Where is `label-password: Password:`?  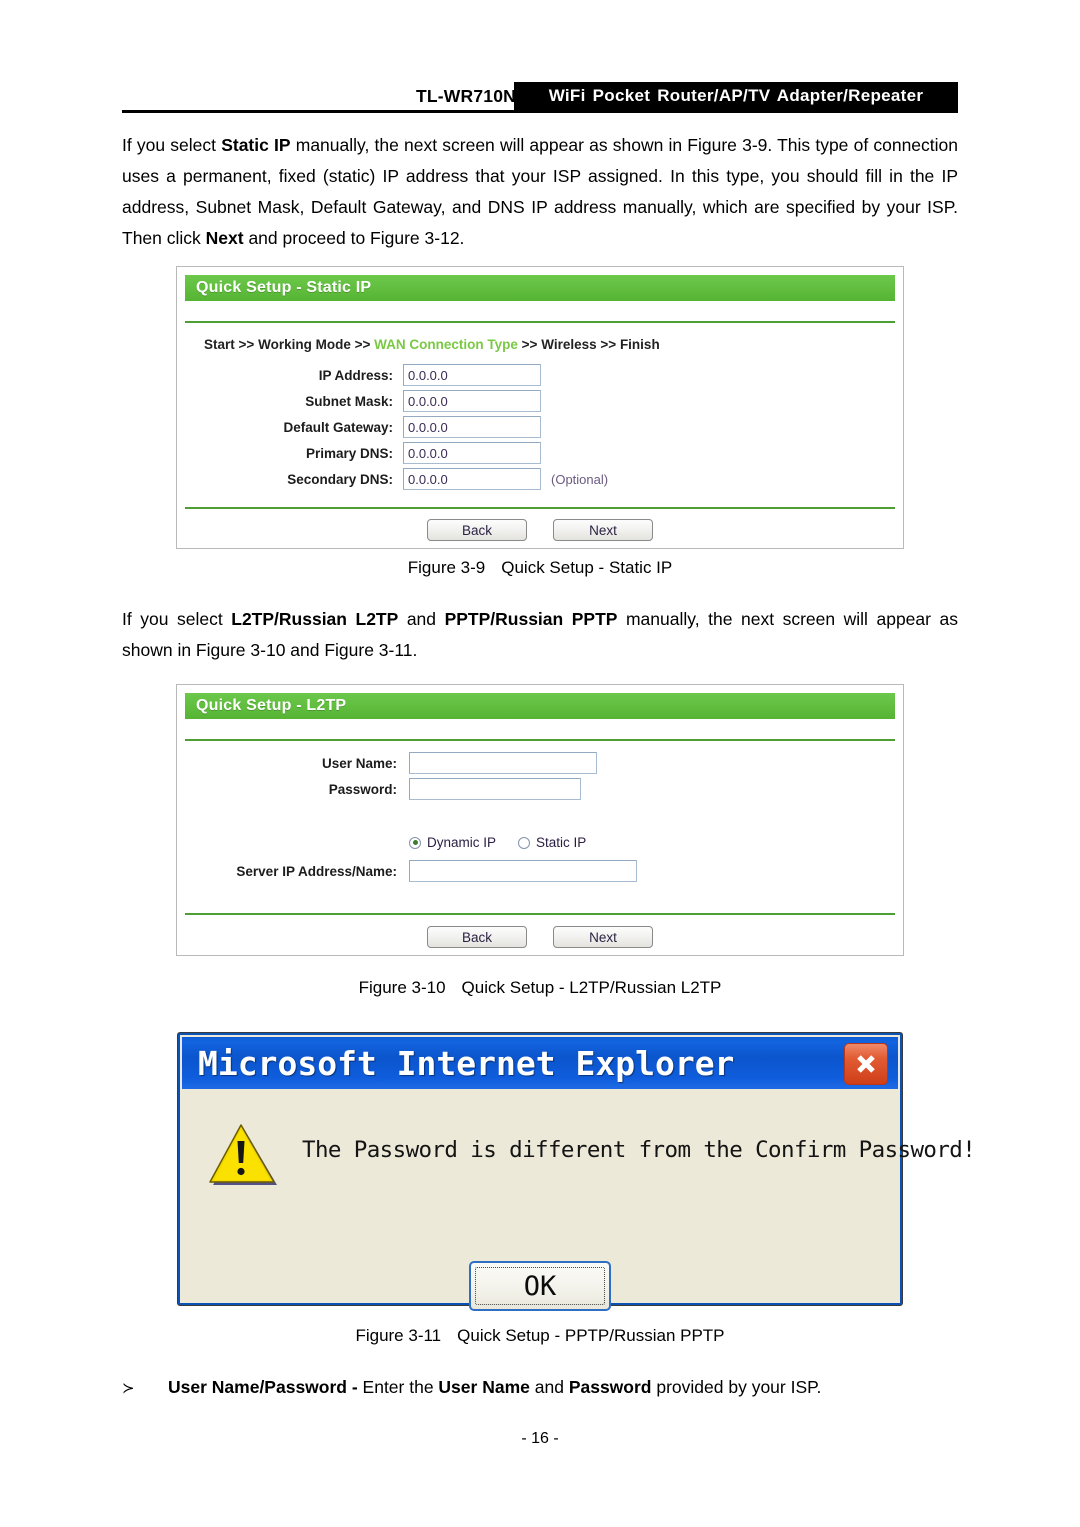 label-password: Password: is located at coordinates (362, 789).